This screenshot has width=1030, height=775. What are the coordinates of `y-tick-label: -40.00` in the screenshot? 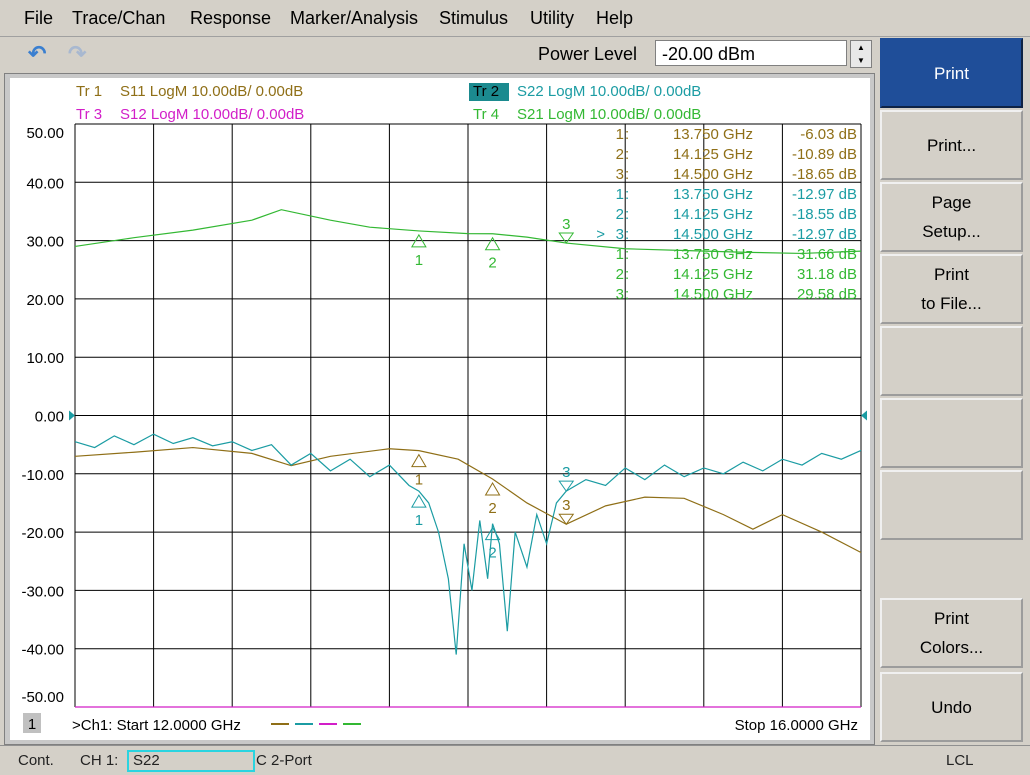 It's located at (42, 650).